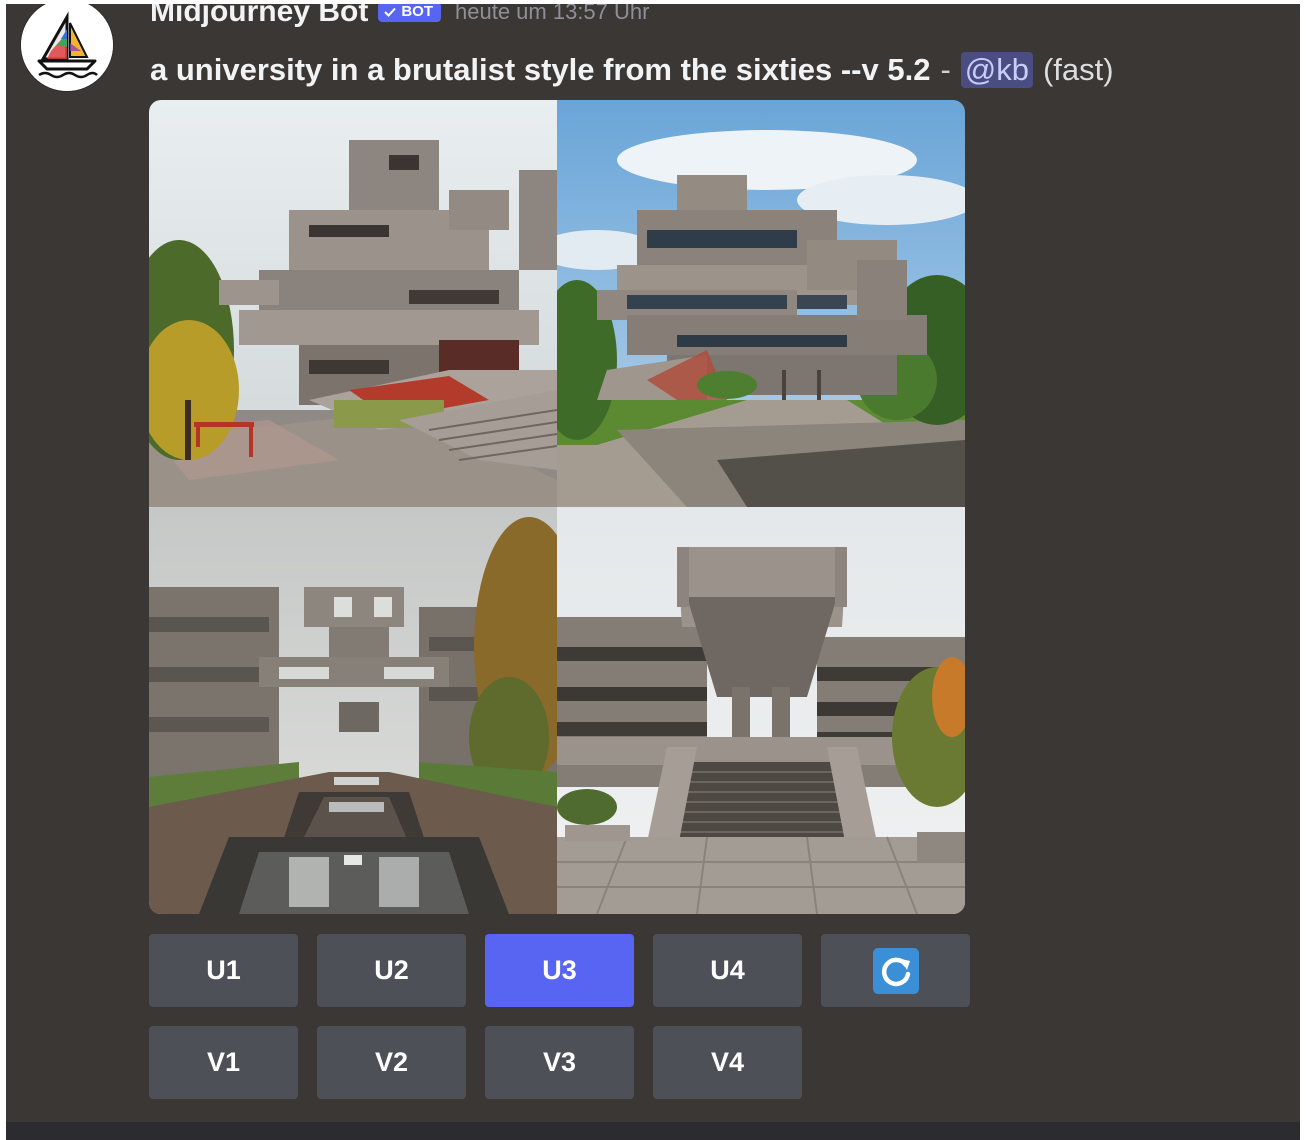 The height and width of the screenshot is (1140, 1306). What do you see at coordinates (259, 16) in the screenshot?
I see `author-name: Midjourney Bot` at bounding box center [259, 16].